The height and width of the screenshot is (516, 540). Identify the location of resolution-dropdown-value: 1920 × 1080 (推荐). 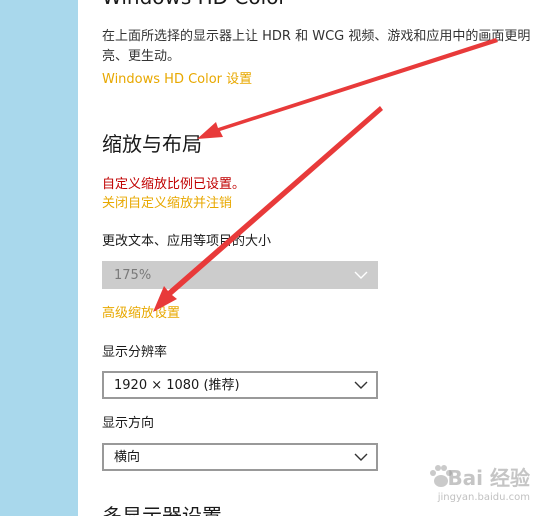
(177, 385).